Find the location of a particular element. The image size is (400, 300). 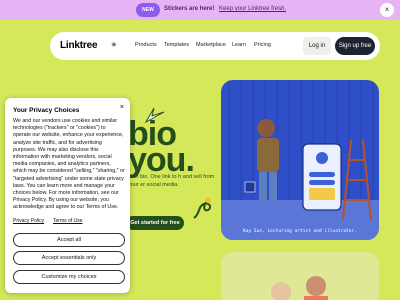

banner-lead: Stickers are here! is located at coordinates (189, 9).